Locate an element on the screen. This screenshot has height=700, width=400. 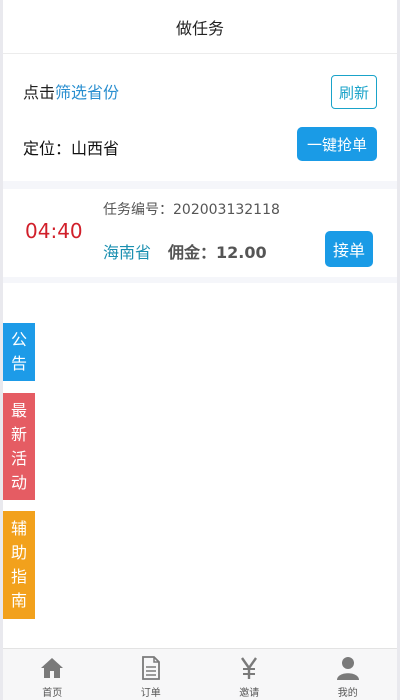
side-tab-char: 新 is located at coordinates (18, 434).